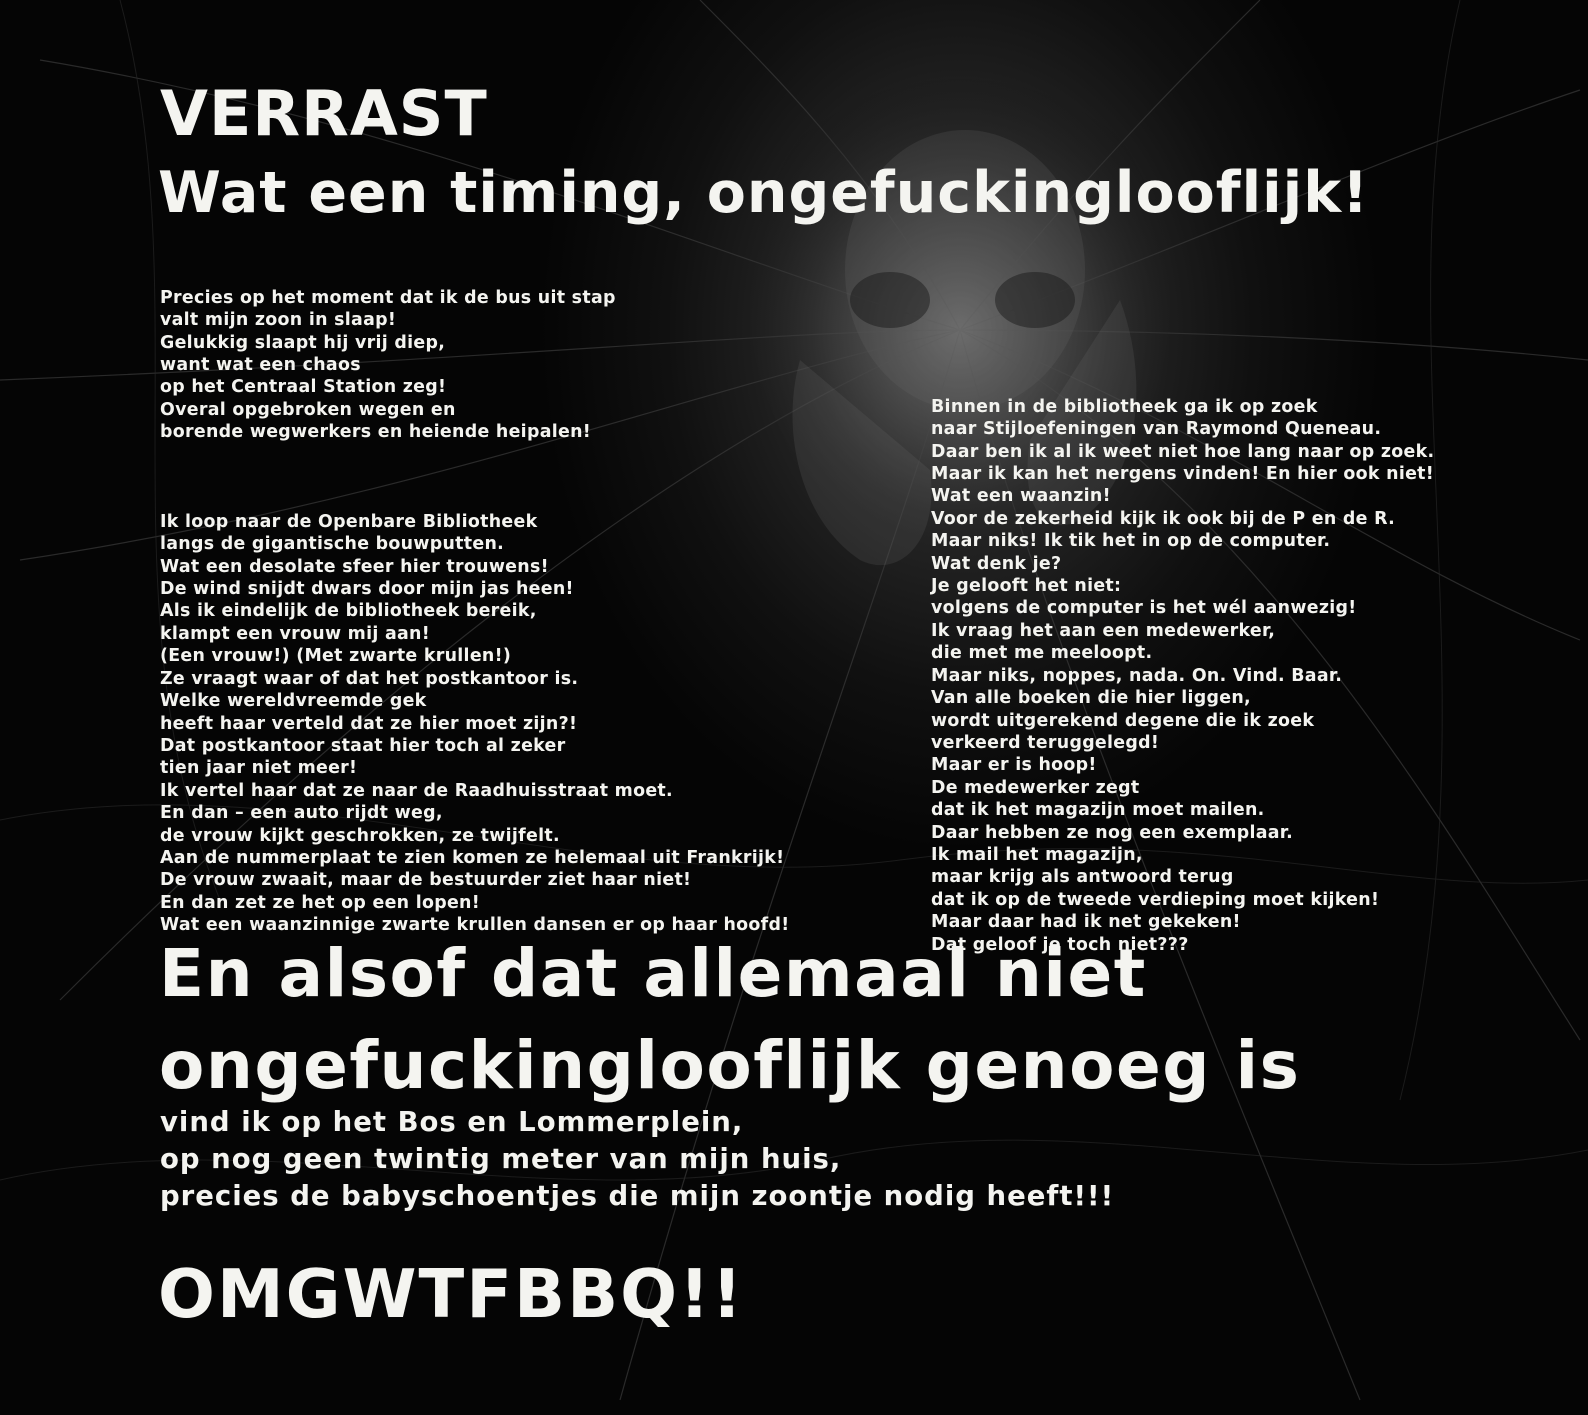 The width and height of the screenshot is (1588, 1415). What do you see at coordinates (324, 113) in the screenshot?
I see `kicker-title: VERRAST` at bounding box center [324, 113].